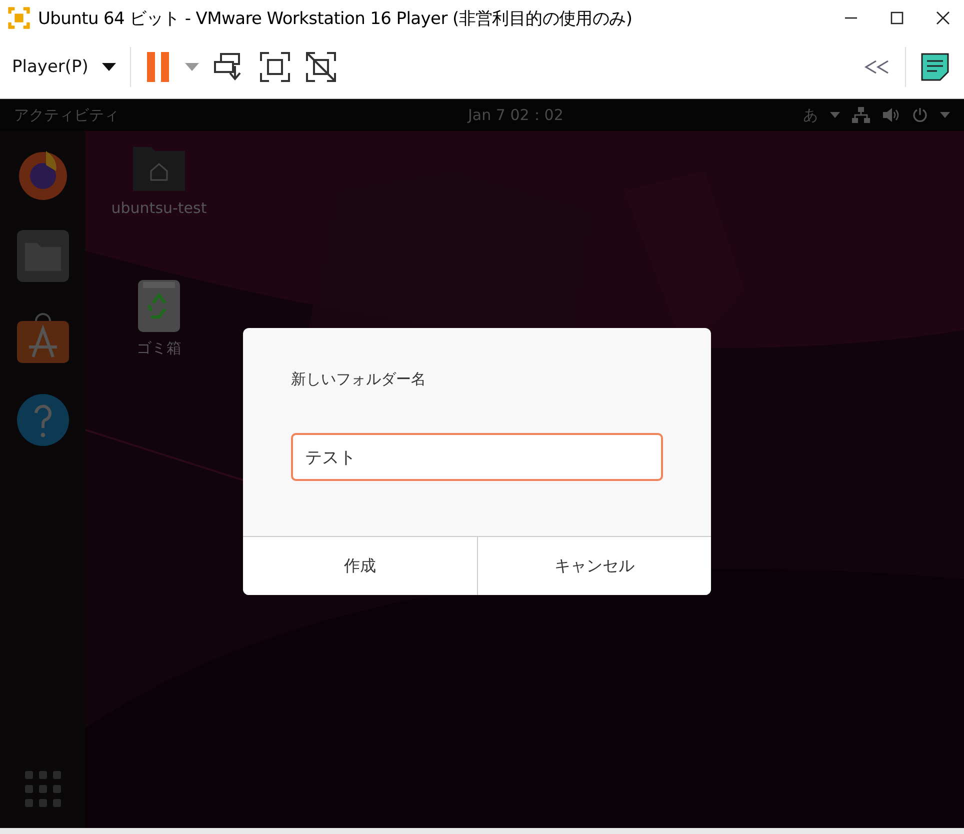 The width and height of the screenshot is (964, 834). Describe the element at coordinates (593, 566) in the screenshot. I see `dialog-button: キャンセル` at that location.